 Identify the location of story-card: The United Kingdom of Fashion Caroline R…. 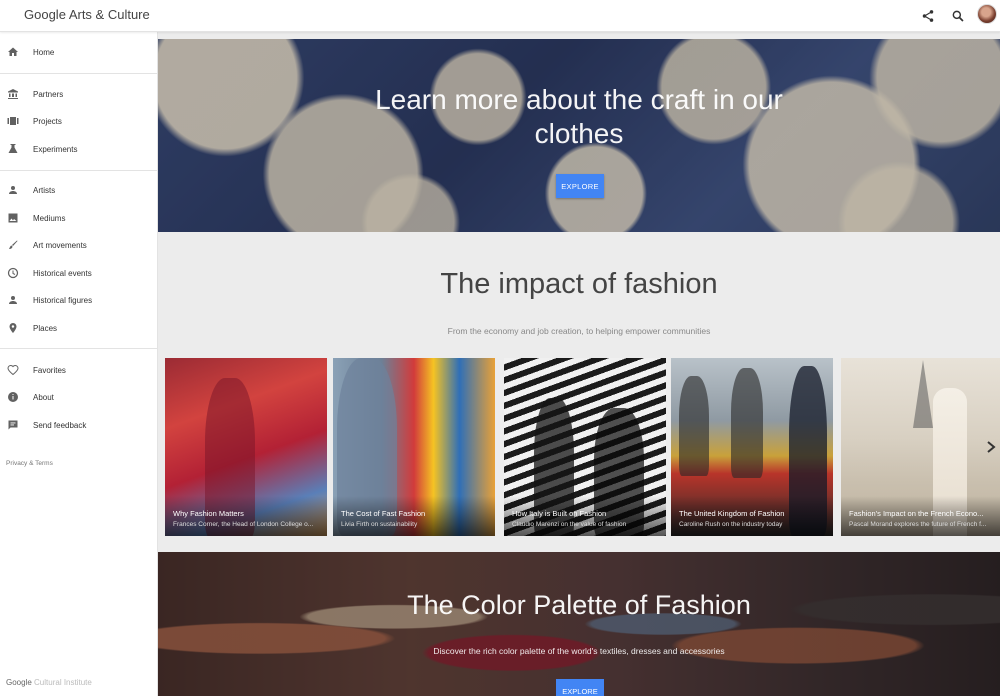
(752, 447).